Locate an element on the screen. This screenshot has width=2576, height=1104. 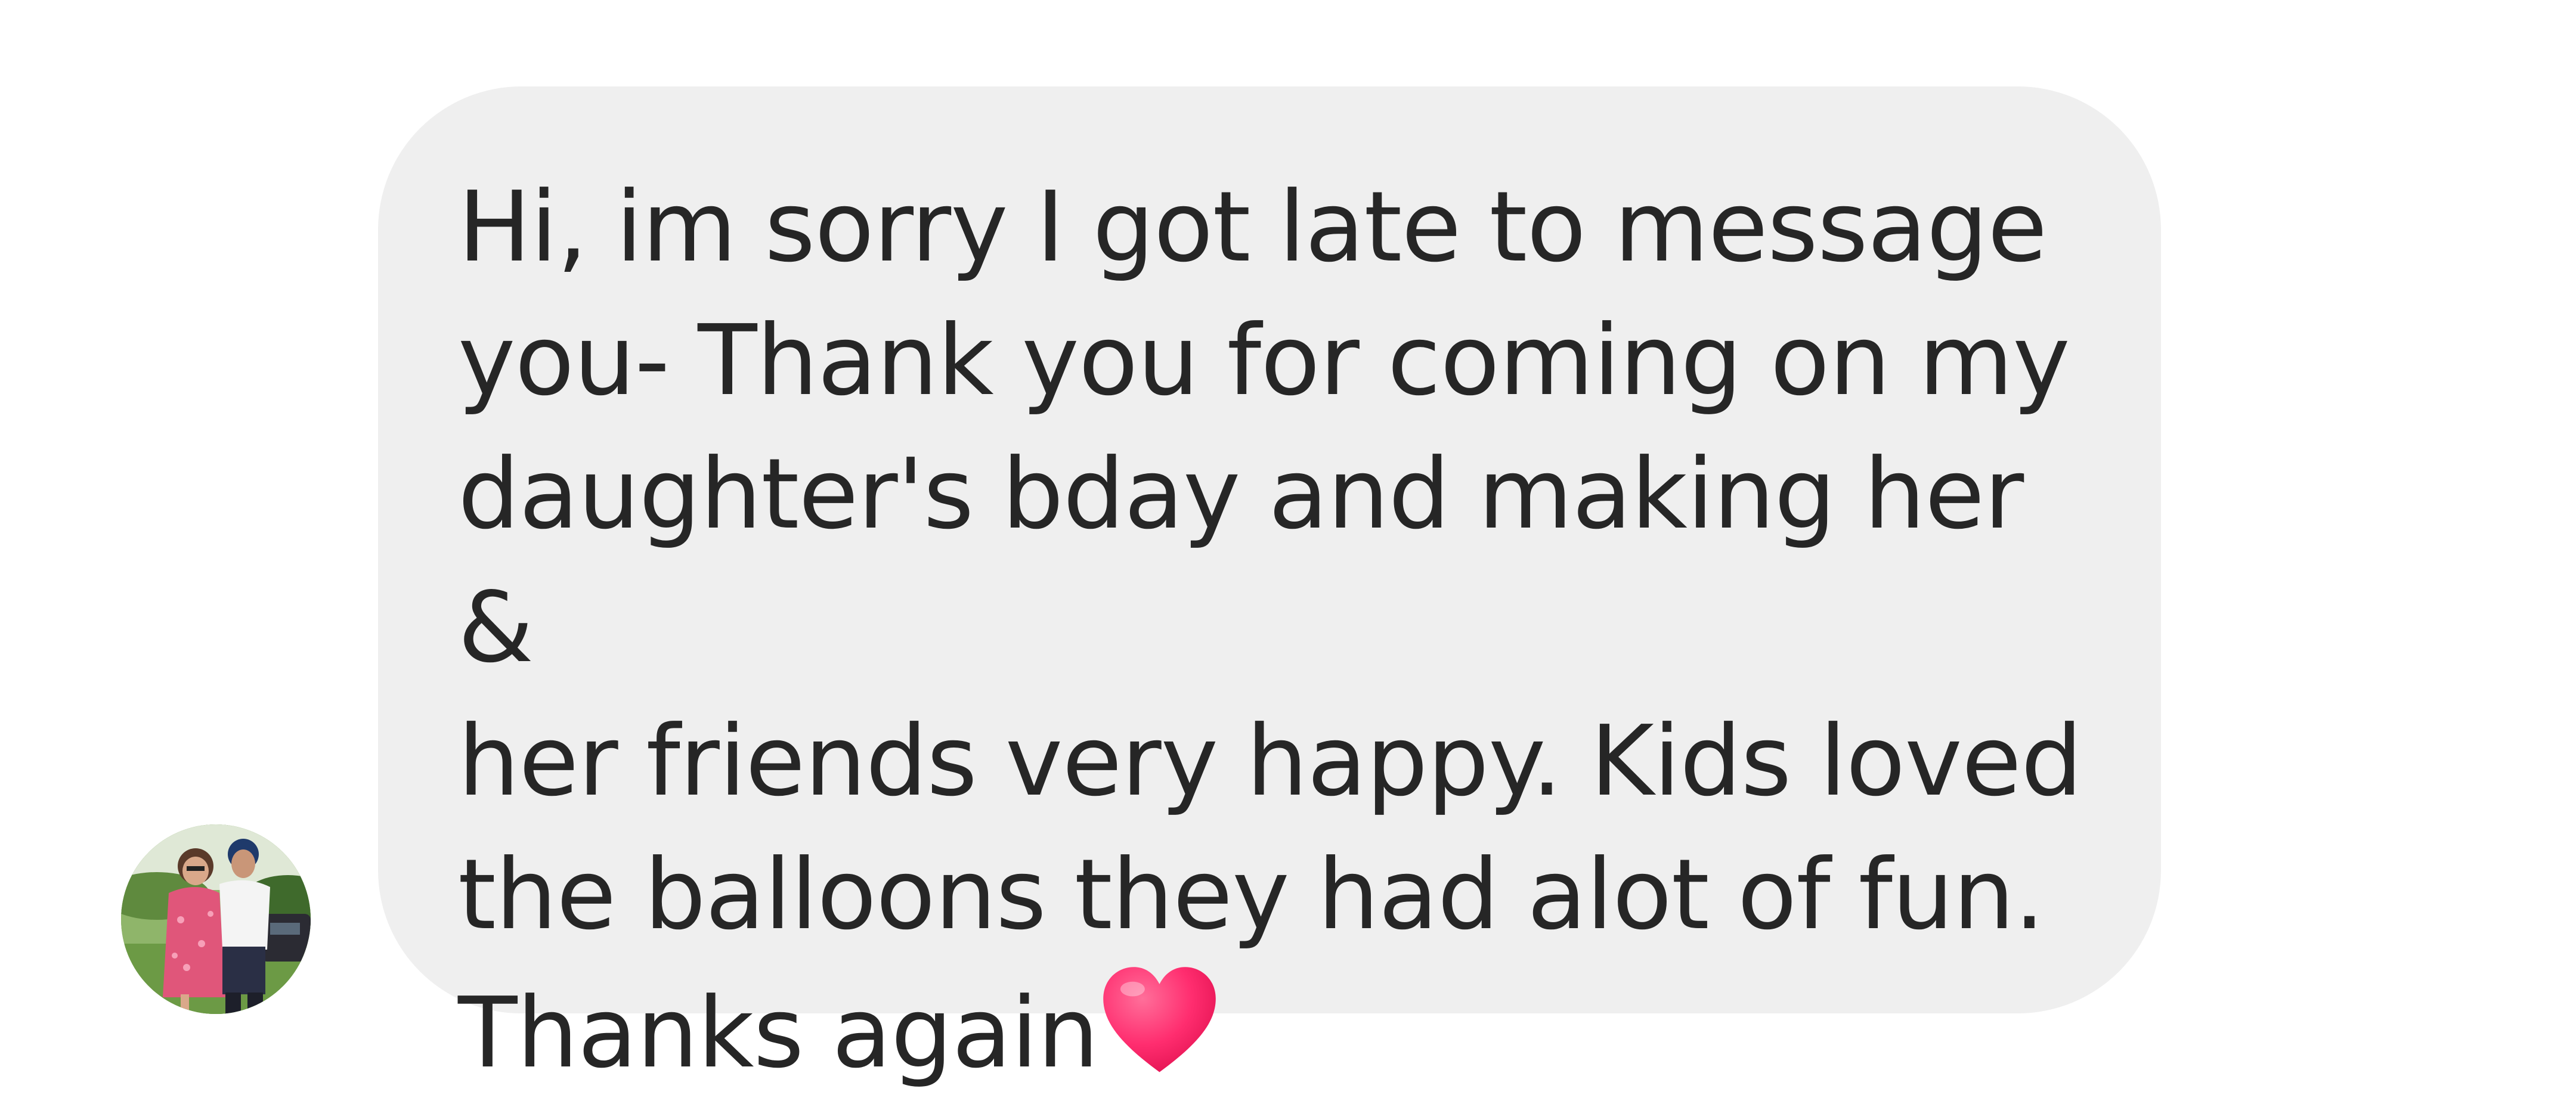
avatar-photo is located at coordinates (216, 919).